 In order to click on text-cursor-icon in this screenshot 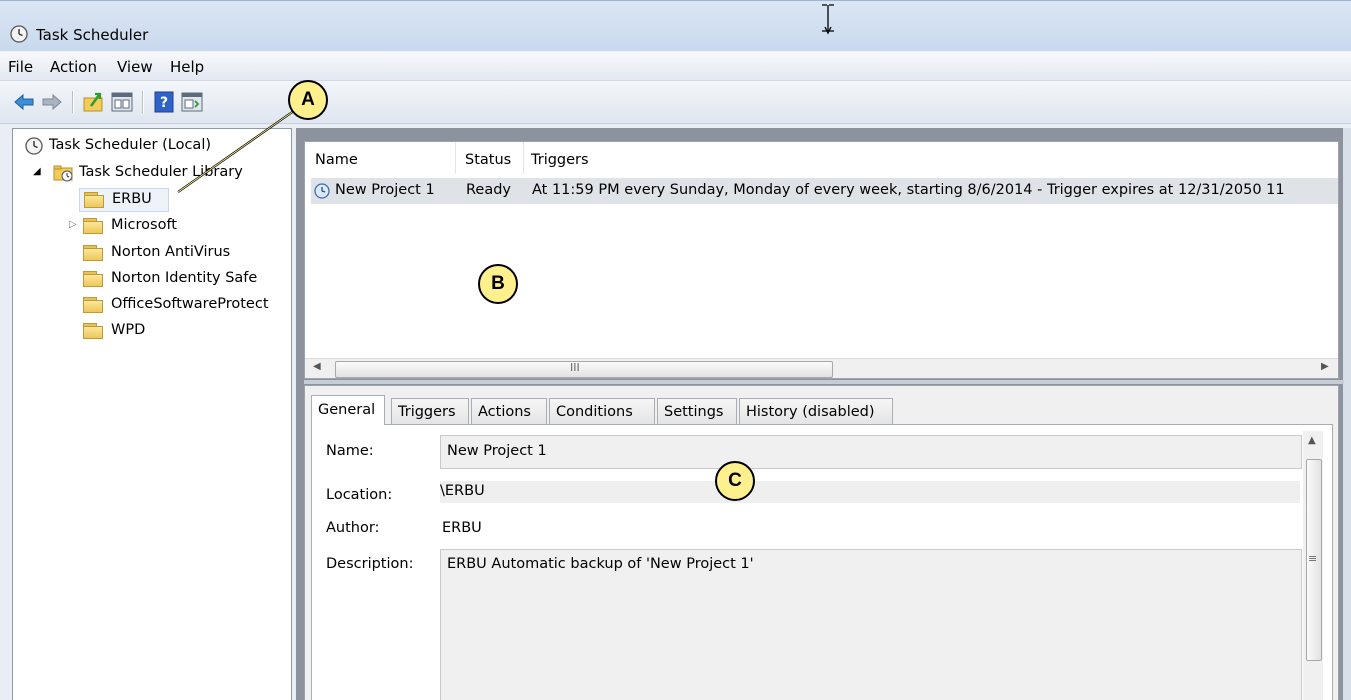, I will do `click(828, 19)`.